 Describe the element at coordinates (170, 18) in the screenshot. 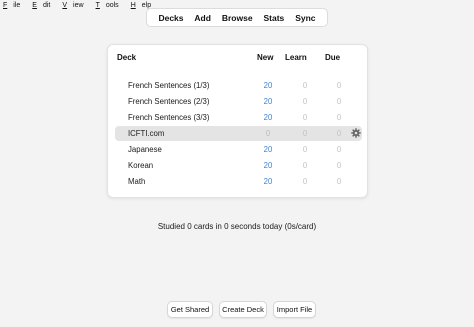

I see `toolbar-decks-button: Decks` at that location.